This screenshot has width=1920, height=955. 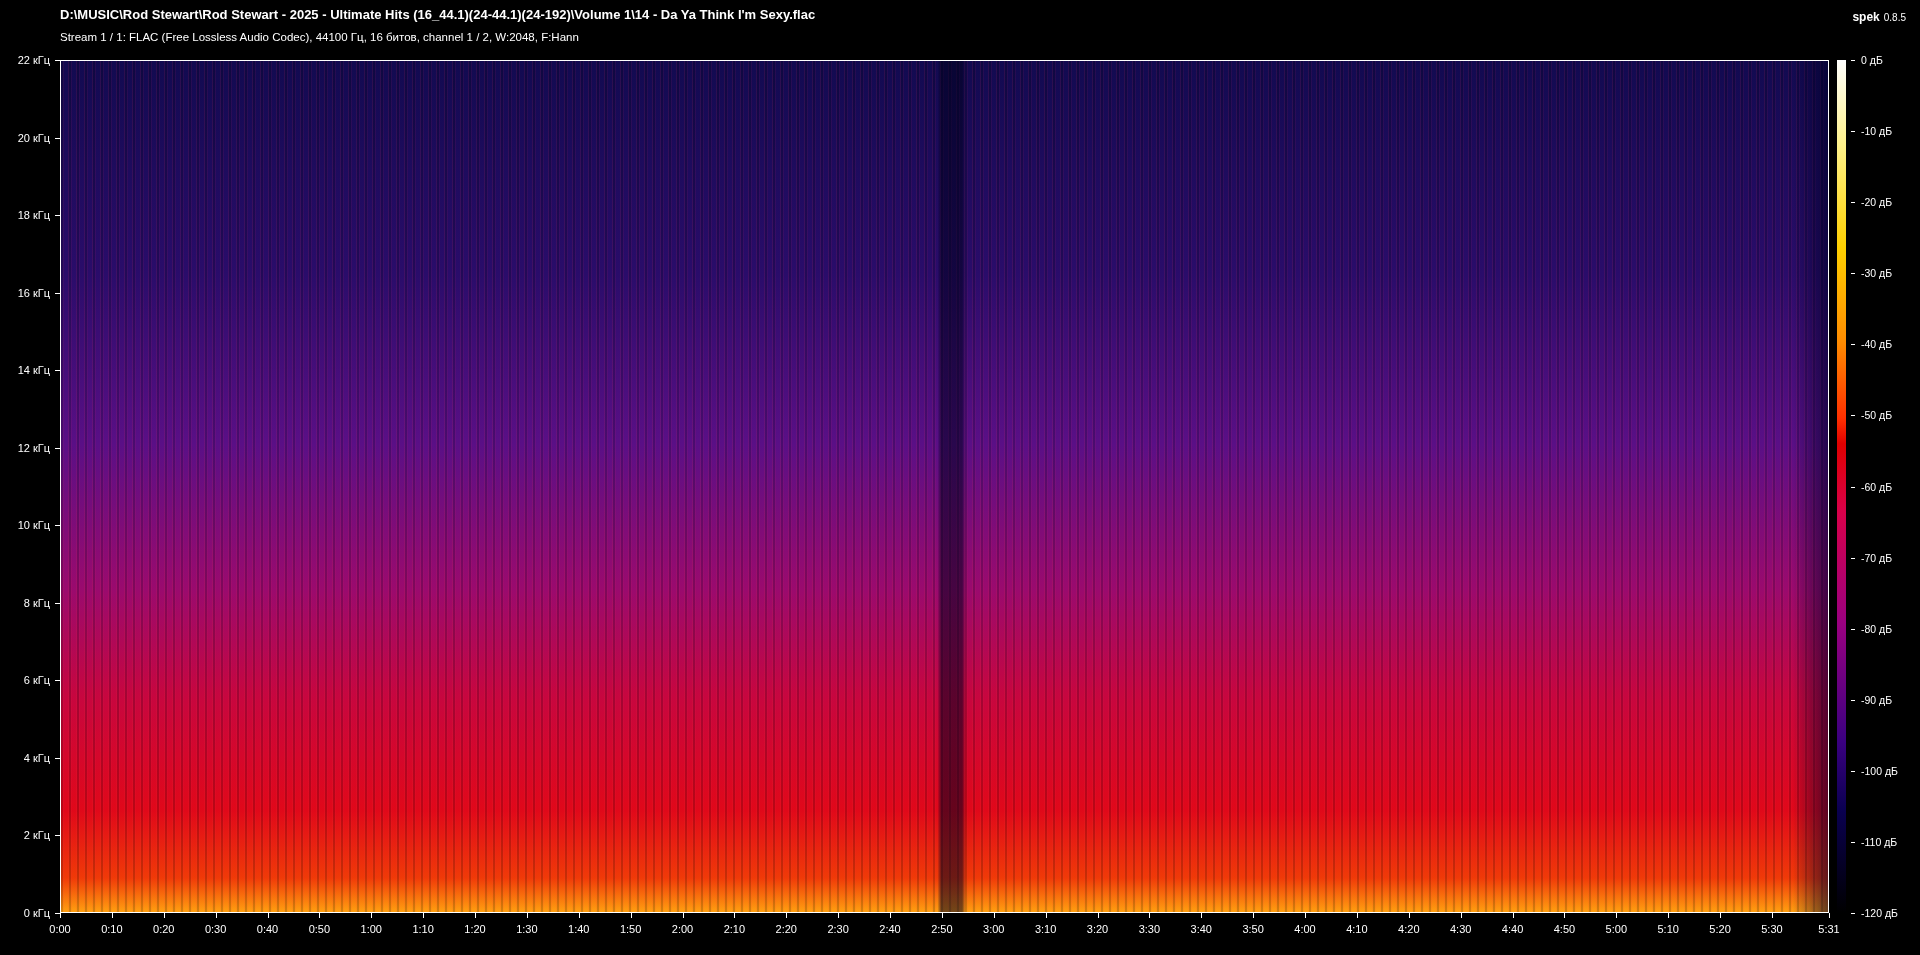 I want to click on time-label: 5:10, so click(x=1668, y=929).